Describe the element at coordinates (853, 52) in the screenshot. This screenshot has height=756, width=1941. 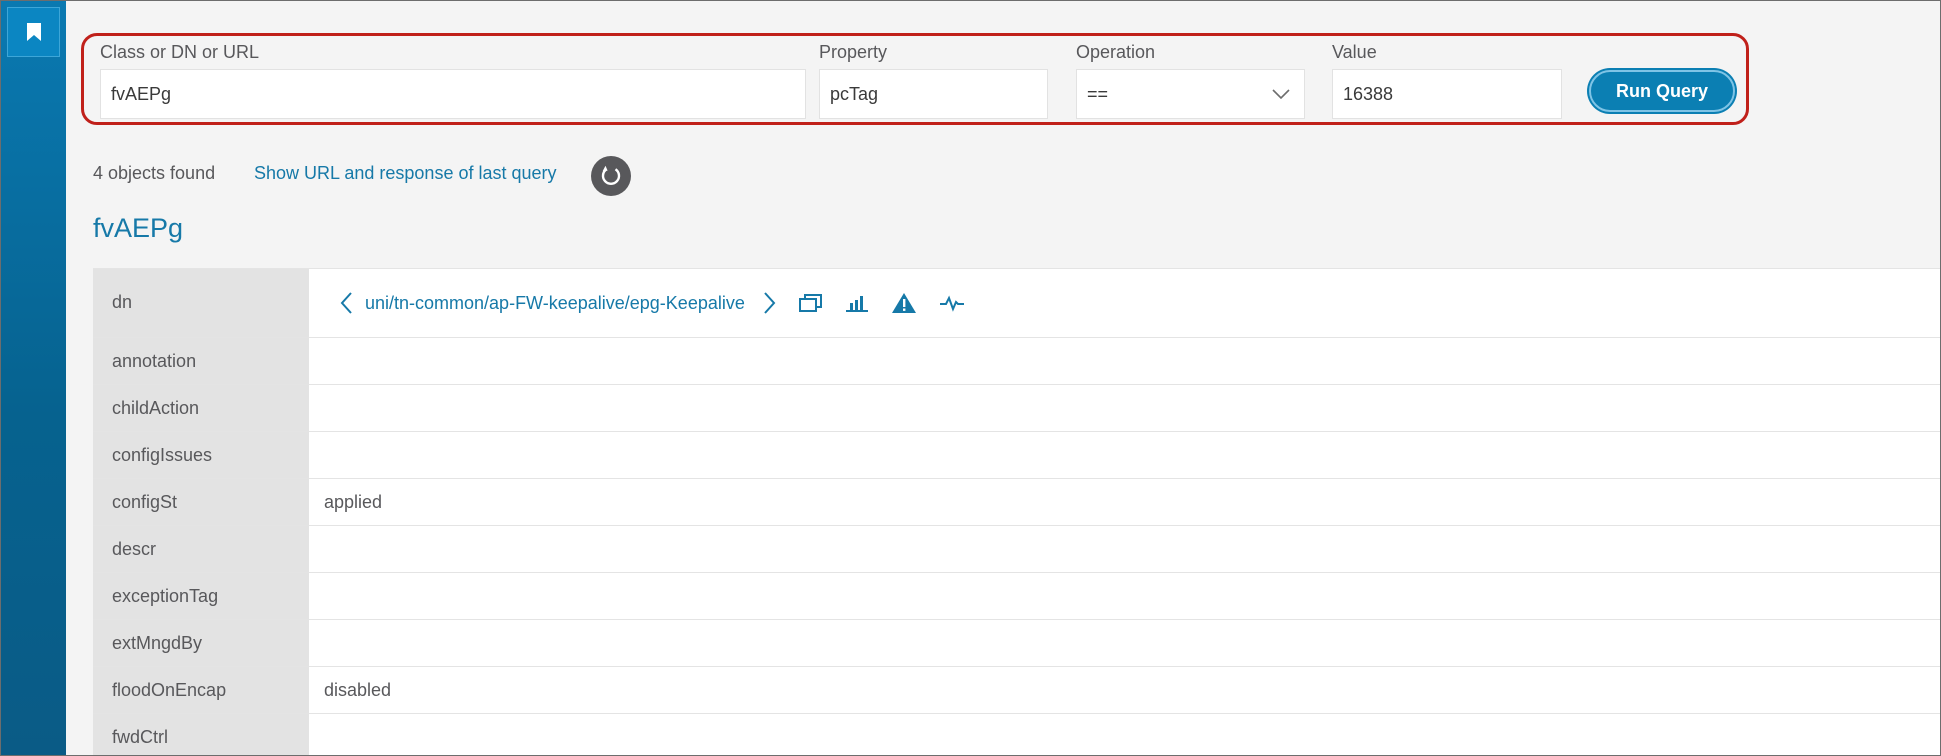
I see `property-field-label: Property` at that location.